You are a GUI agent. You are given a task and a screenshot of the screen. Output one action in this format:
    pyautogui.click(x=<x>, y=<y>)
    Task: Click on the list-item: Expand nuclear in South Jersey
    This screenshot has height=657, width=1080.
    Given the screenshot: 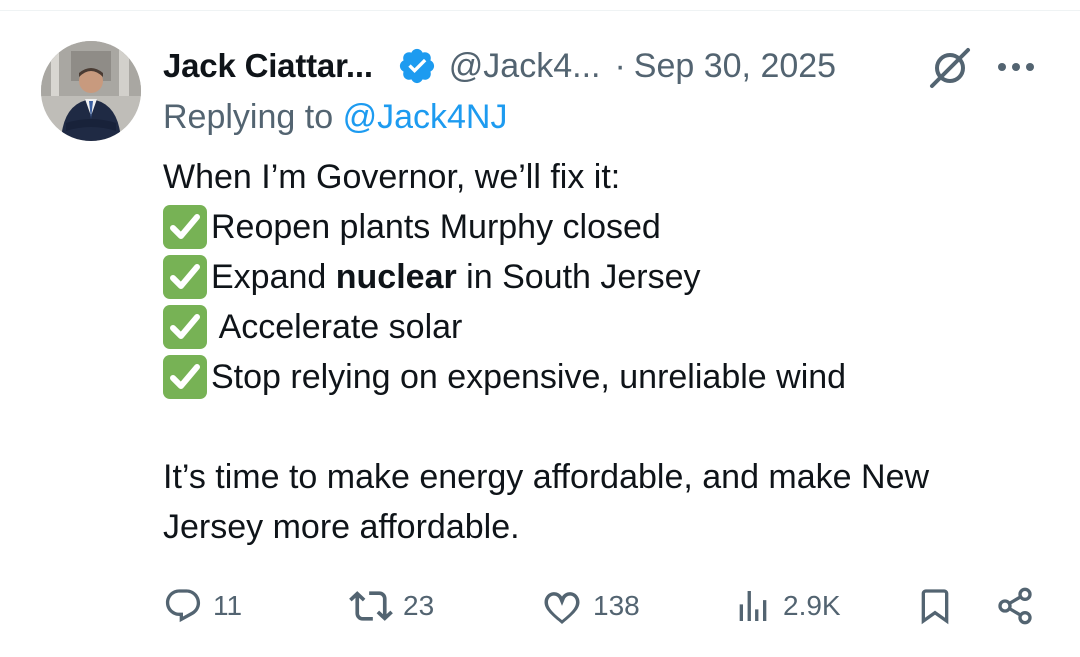 What is the action you would take?
    pyautogui.click(x=603, y=277)
    